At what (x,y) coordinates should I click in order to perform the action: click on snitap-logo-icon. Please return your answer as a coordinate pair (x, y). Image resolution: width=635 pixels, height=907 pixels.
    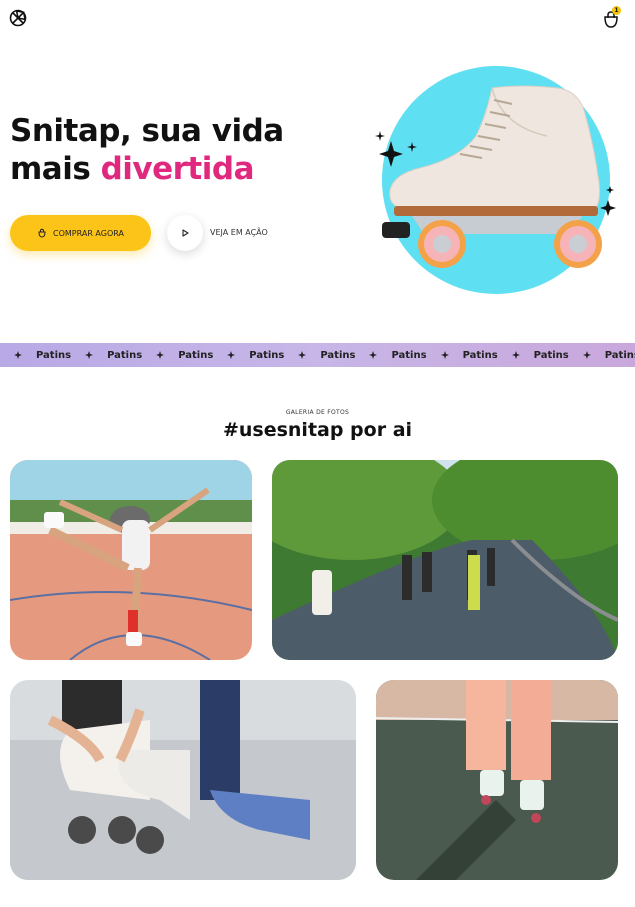
    Looking at the image, I should click on (18, 18).